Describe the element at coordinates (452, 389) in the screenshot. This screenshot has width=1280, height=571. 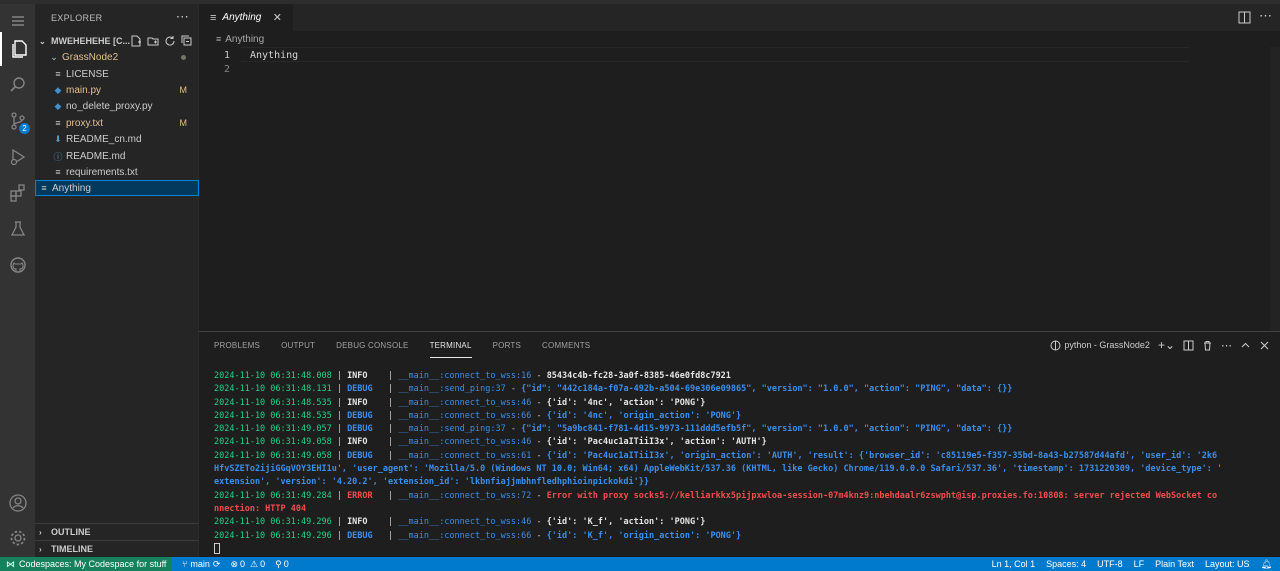
I see `log-source: __main__:send_ping:37` at that location.